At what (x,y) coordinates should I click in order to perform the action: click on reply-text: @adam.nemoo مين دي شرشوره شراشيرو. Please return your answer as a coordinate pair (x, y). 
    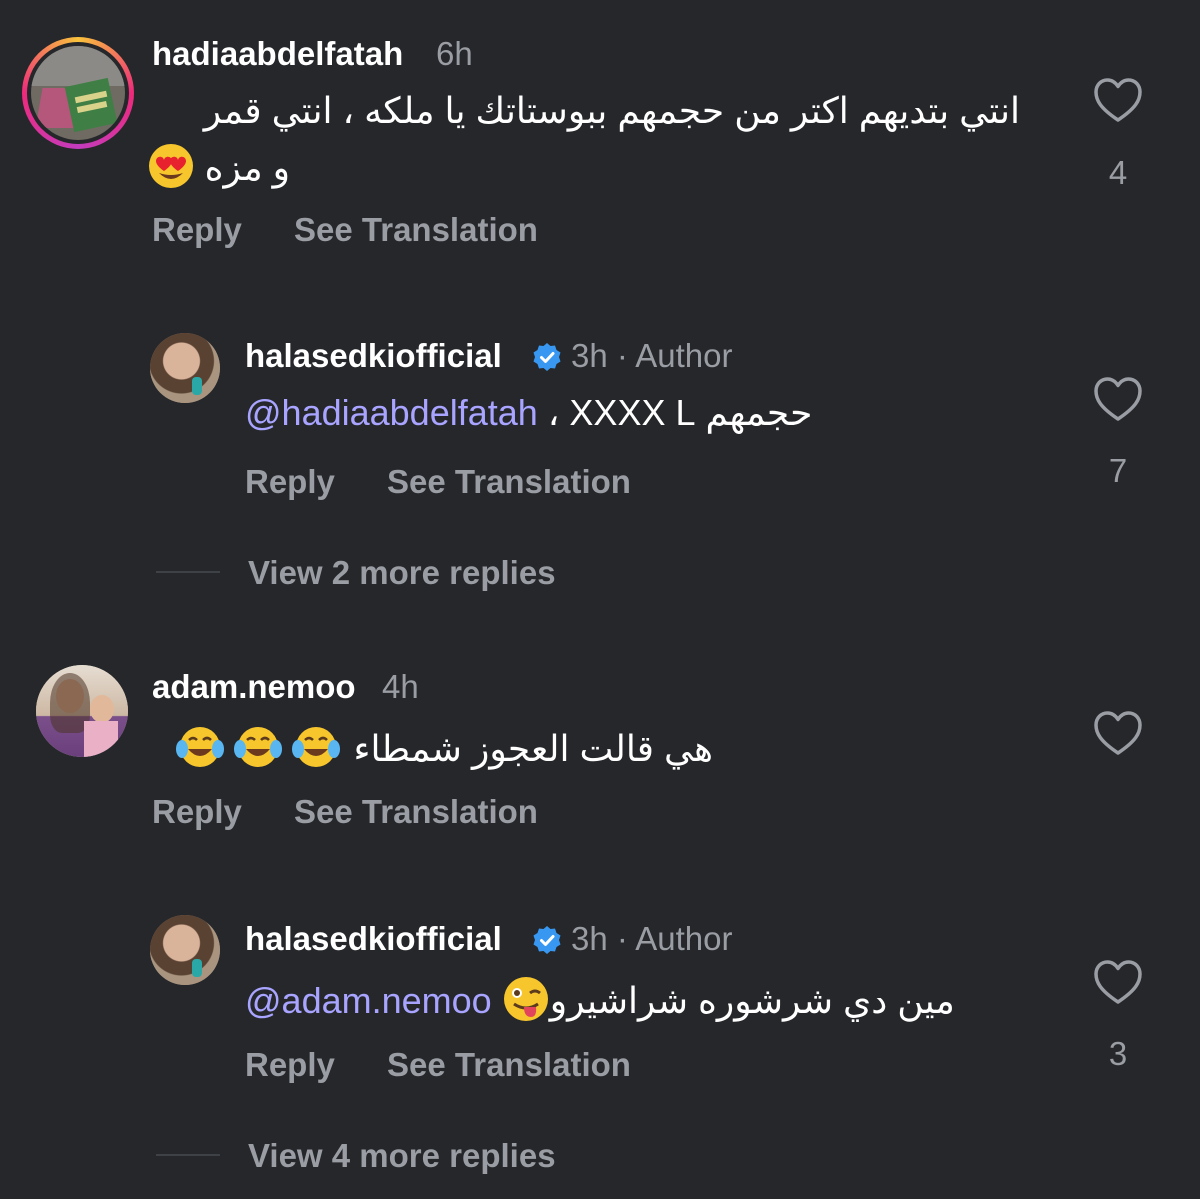
    Looking at the image, I should click on (600, 1003).